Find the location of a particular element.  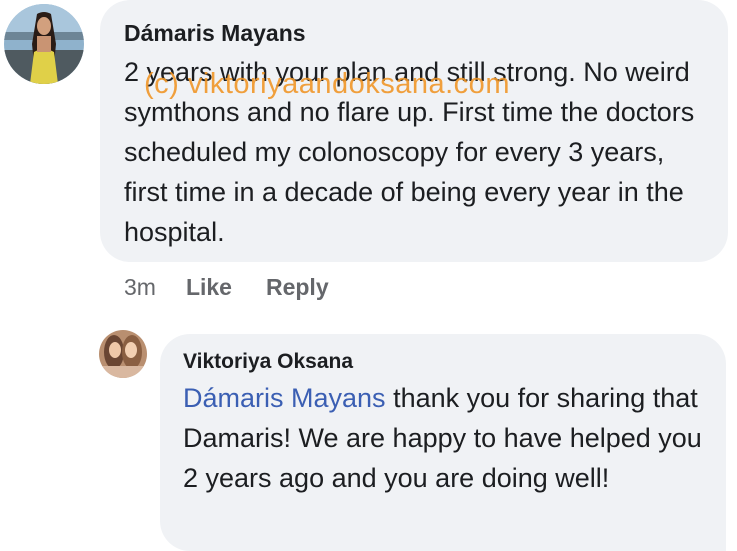

comment-actions: 3m Like Reply is located at coordinates (243, 287).